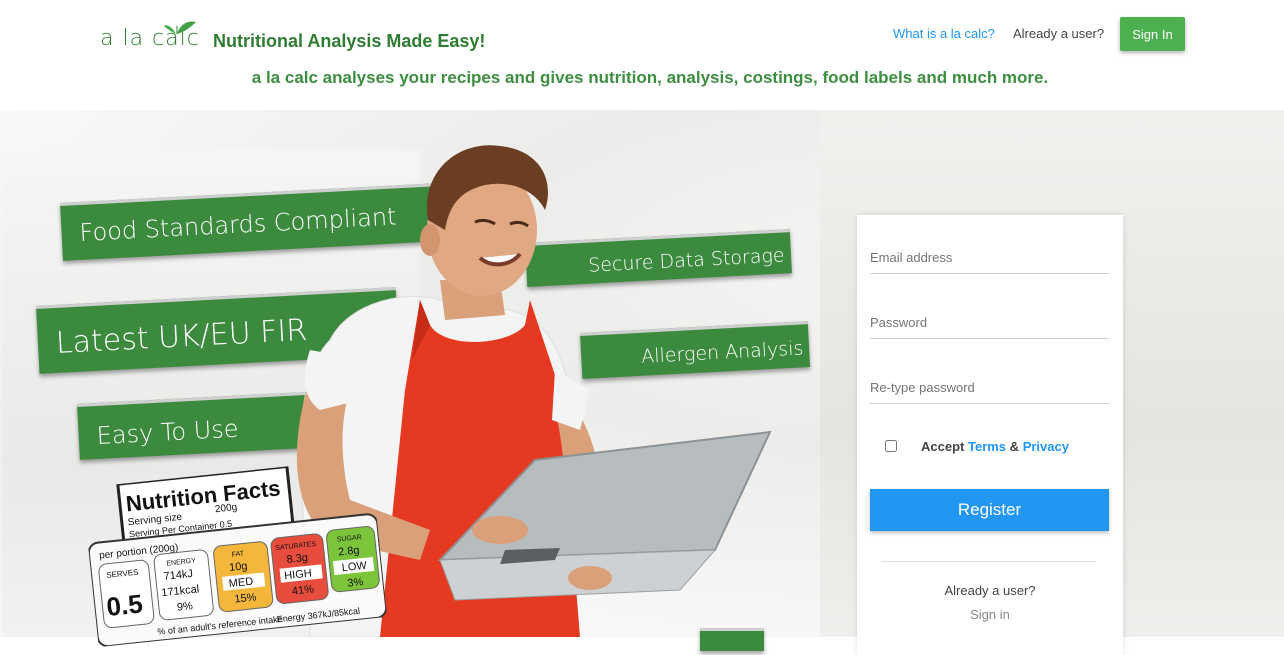  I want to click on sugar-pct: 3%, so click(355, 583).